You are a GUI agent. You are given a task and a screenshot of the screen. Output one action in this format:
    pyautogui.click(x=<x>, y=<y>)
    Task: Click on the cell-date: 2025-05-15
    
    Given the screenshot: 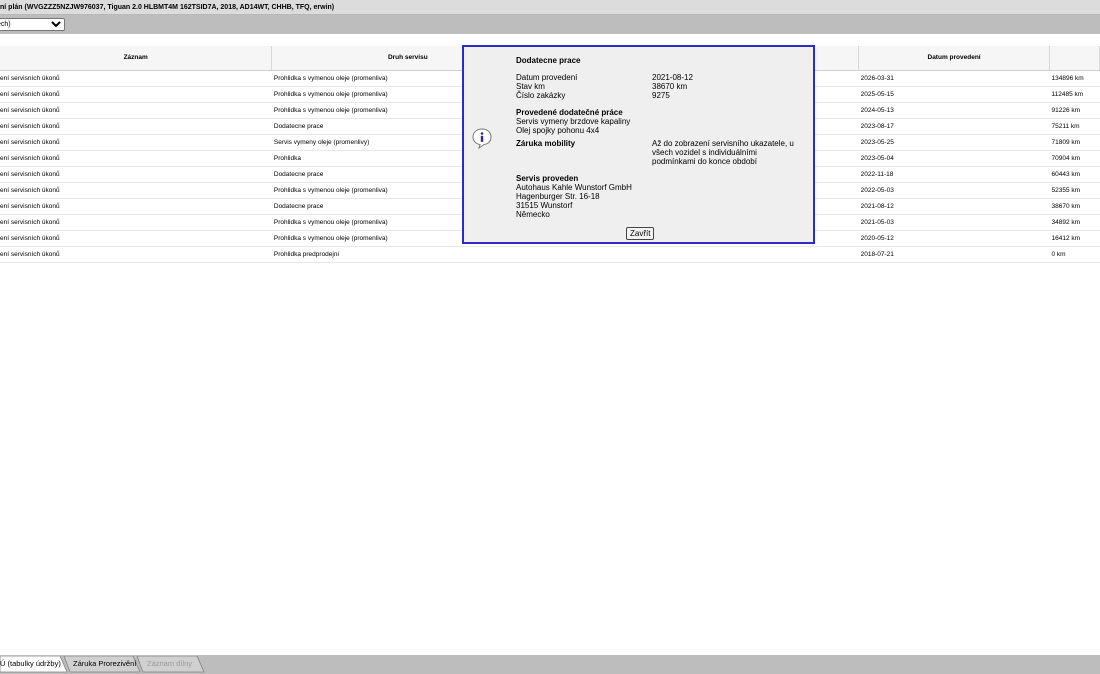 What is the action you would take?
    pyautogui.click(x=954, y=94)
    